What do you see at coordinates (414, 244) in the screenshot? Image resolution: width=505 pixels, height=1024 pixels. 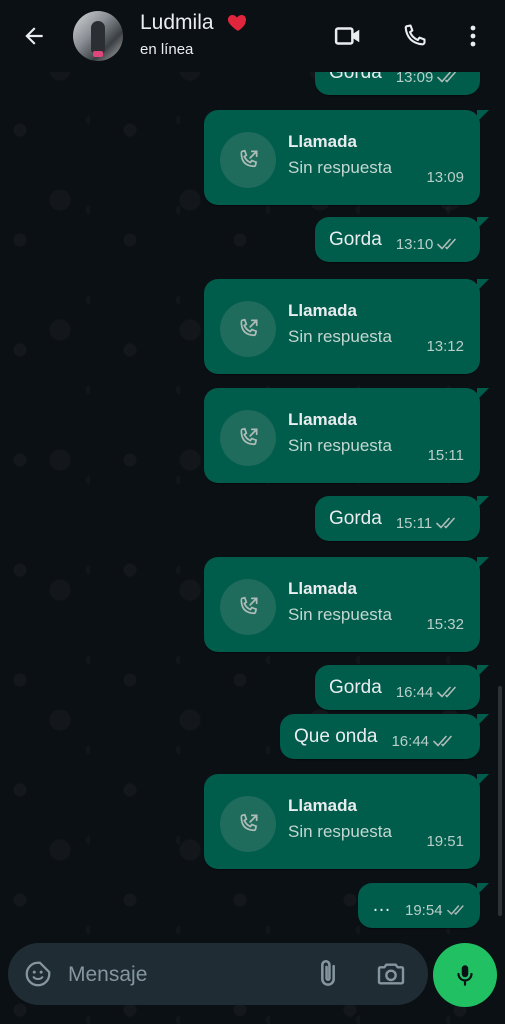 I see `message-time: 13:10` at bounding box center [414, 244].